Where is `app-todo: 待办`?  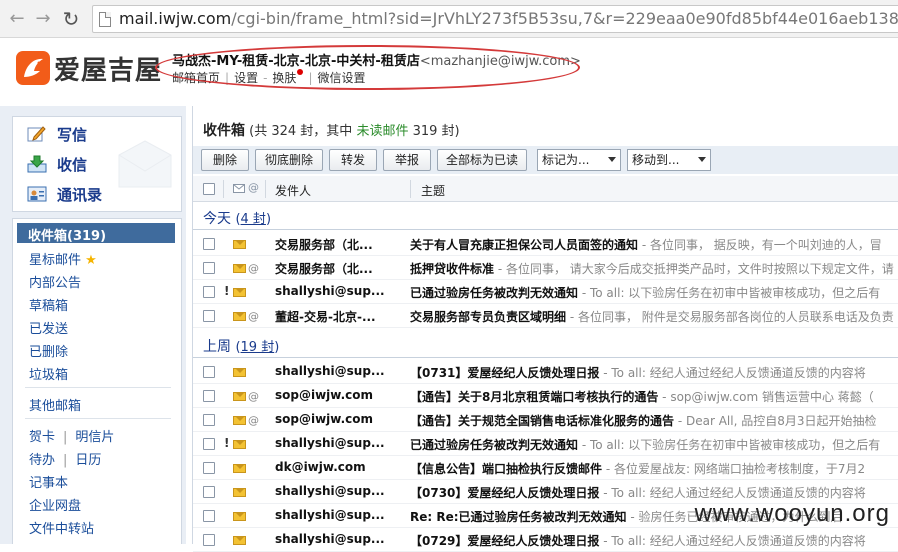 app-todo: 待办 is located at coordinates (42, 460).